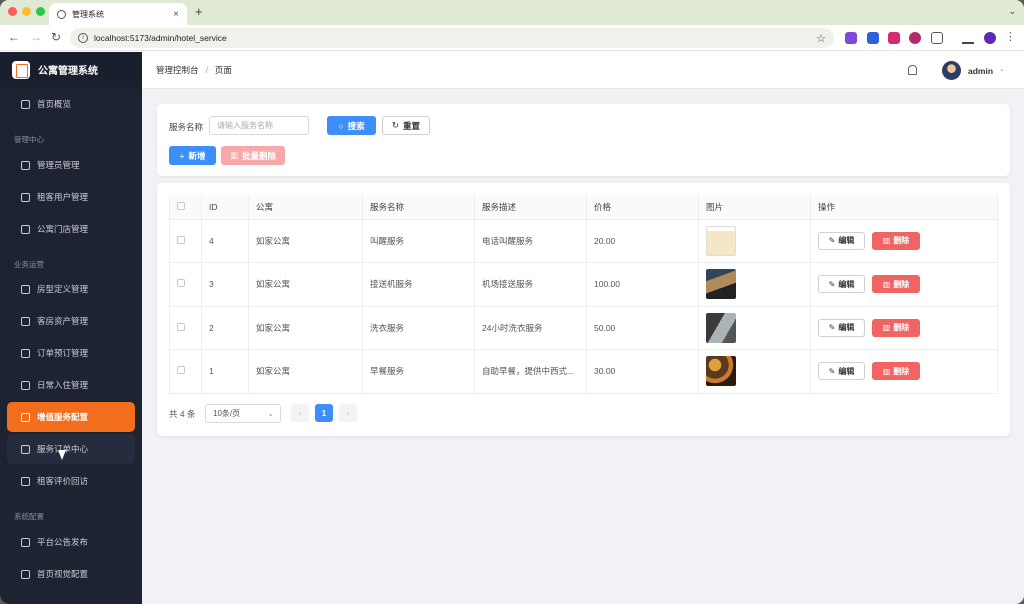 This screenshot has height=604, width=1024. I want to click on next-page-button: ›, so click(348, 413).